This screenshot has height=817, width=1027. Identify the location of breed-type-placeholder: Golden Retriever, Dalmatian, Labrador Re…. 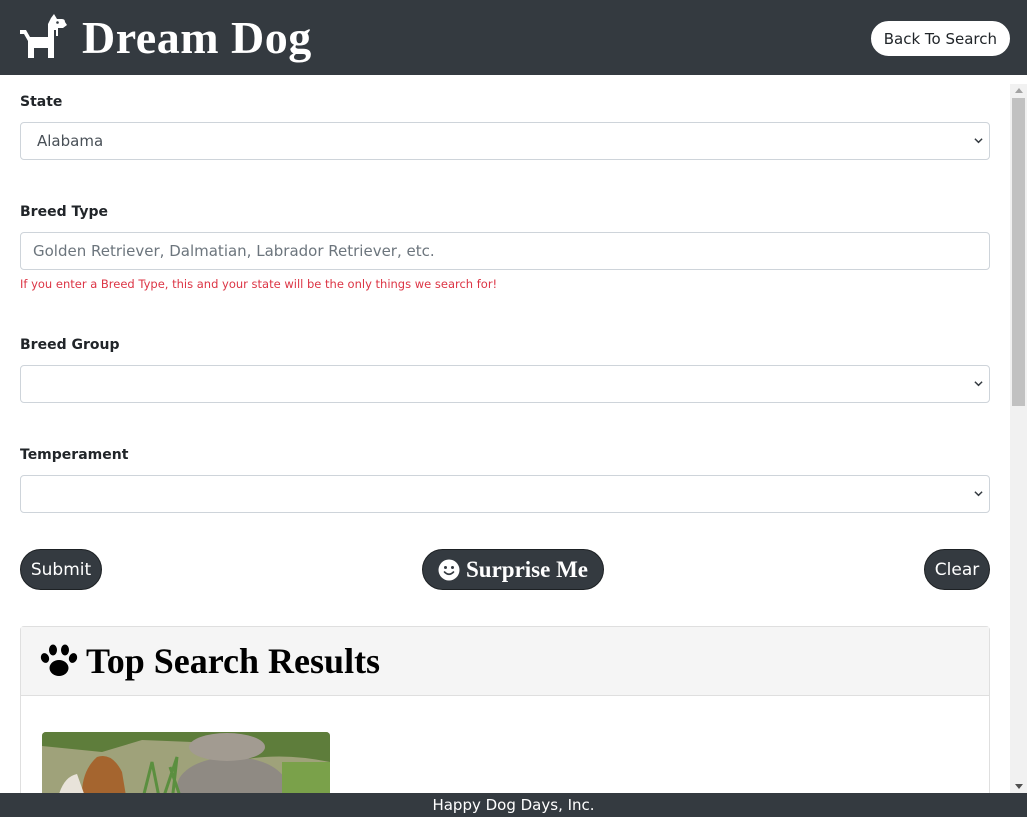
(234, 251).